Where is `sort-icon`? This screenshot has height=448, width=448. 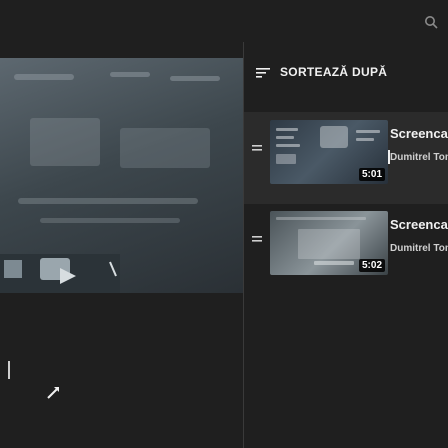
sort-icon is located at coordinates (263, 73).